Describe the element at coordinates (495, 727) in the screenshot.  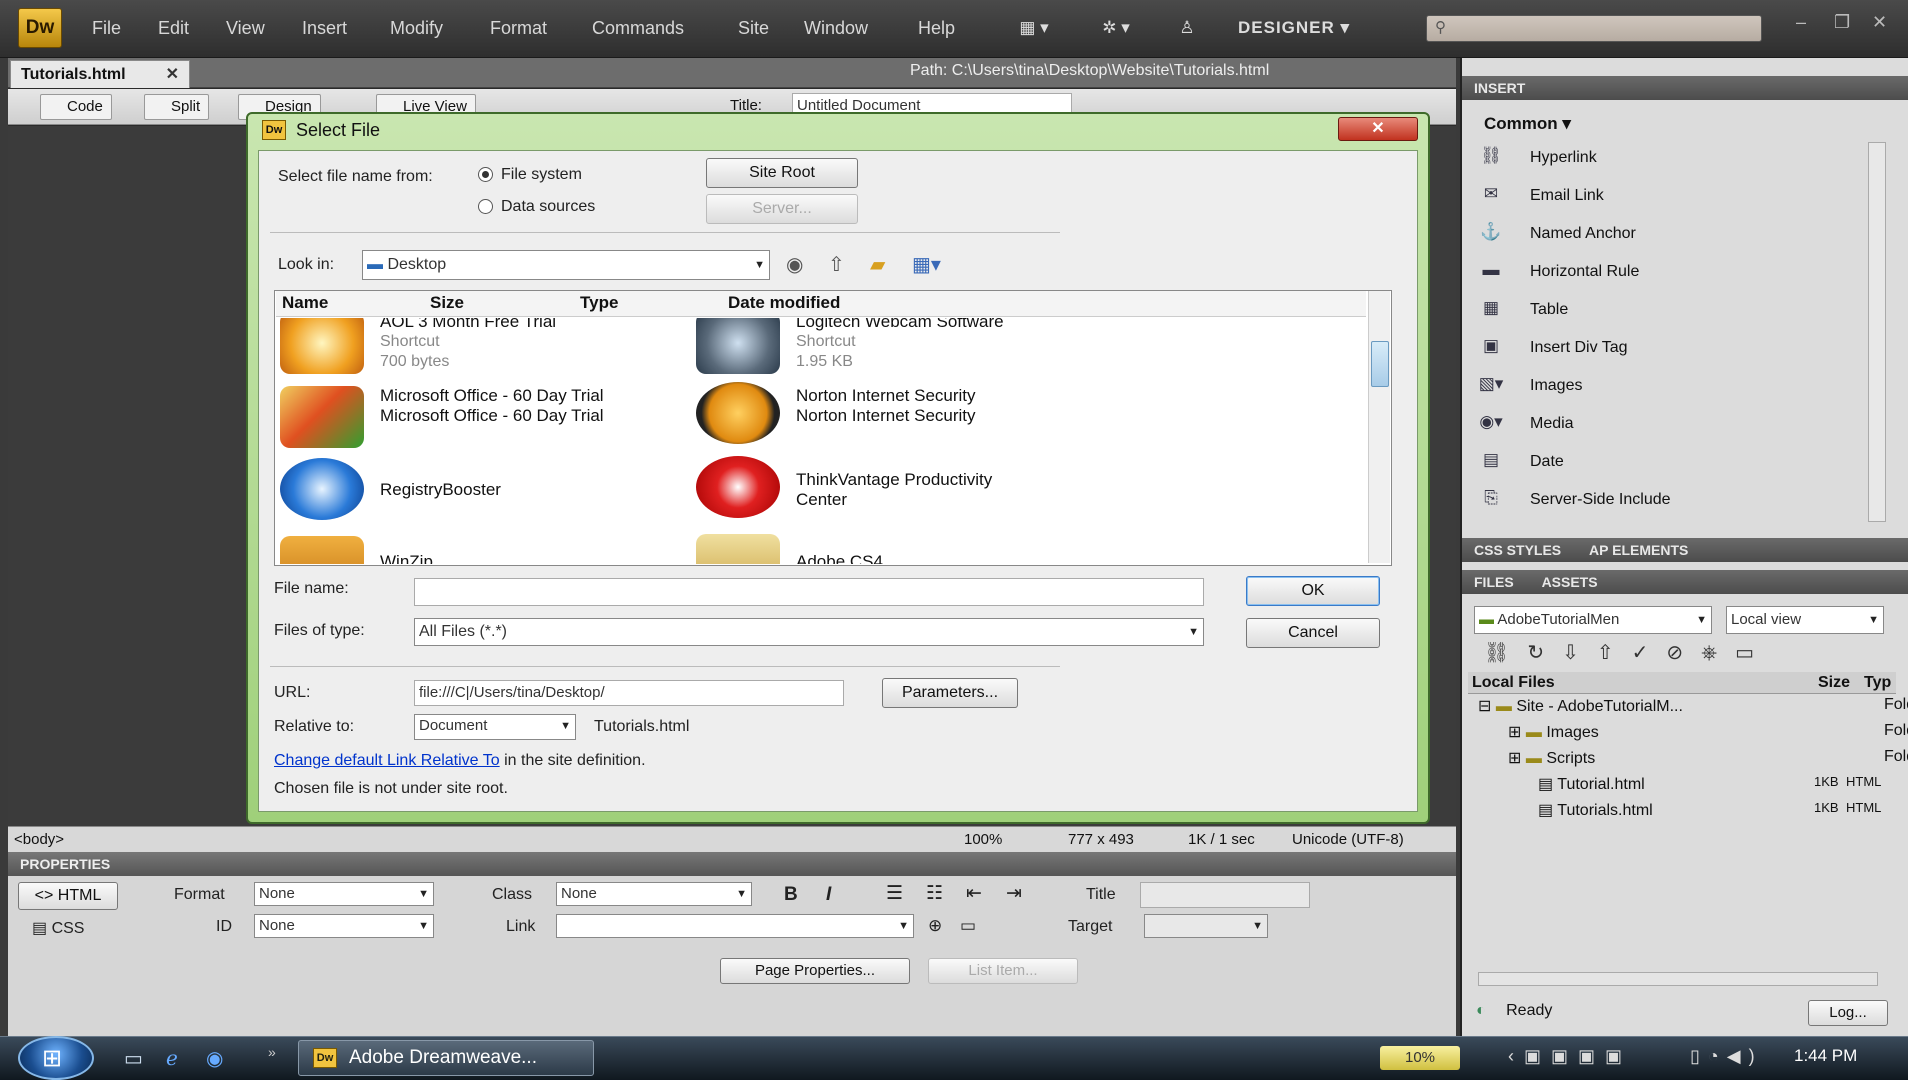
I see `relative-to-select: Document` at that location.